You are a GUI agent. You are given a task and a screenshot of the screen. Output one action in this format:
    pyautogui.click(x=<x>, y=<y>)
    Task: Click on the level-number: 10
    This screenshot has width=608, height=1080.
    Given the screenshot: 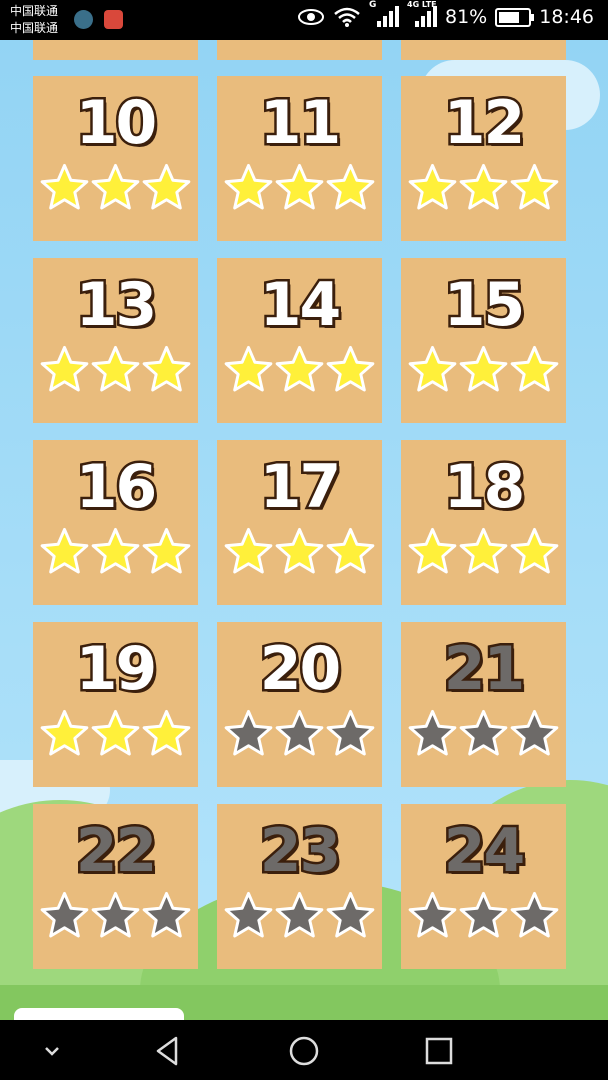 What is the action you would take?
    pyautogui.click(x=116, y=123)
    